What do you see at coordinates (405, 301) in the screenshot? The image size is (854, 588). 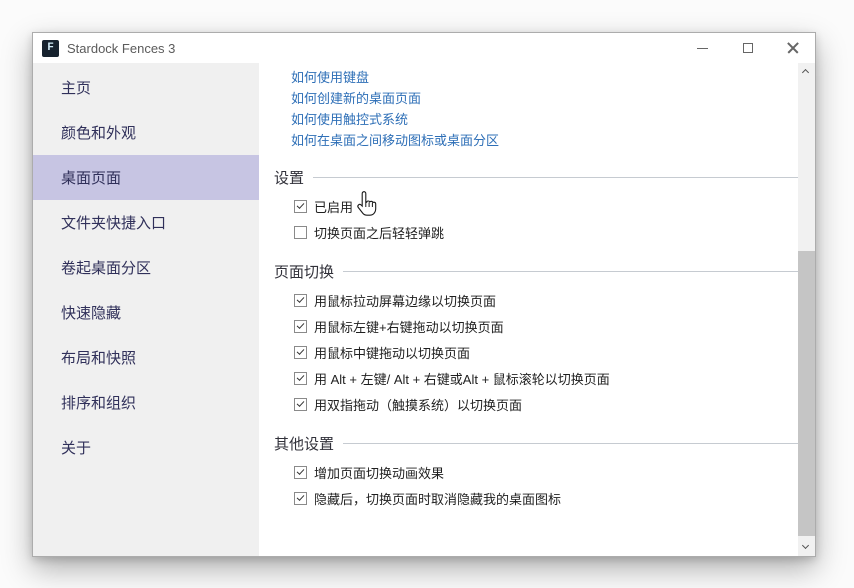 I see `option-label: 用鼠标拉动屏幕边缘以切换页面` at bounding box center [405, 301].